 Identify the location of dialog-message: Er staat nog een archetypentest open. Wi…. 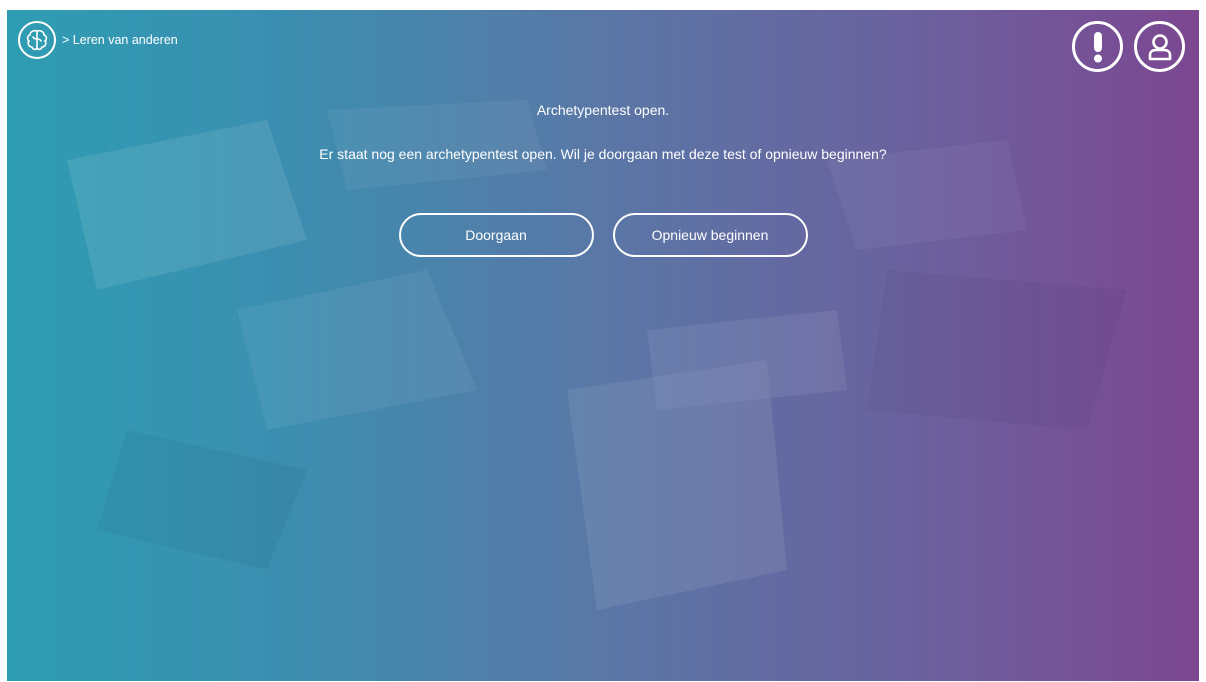
(603, 154).